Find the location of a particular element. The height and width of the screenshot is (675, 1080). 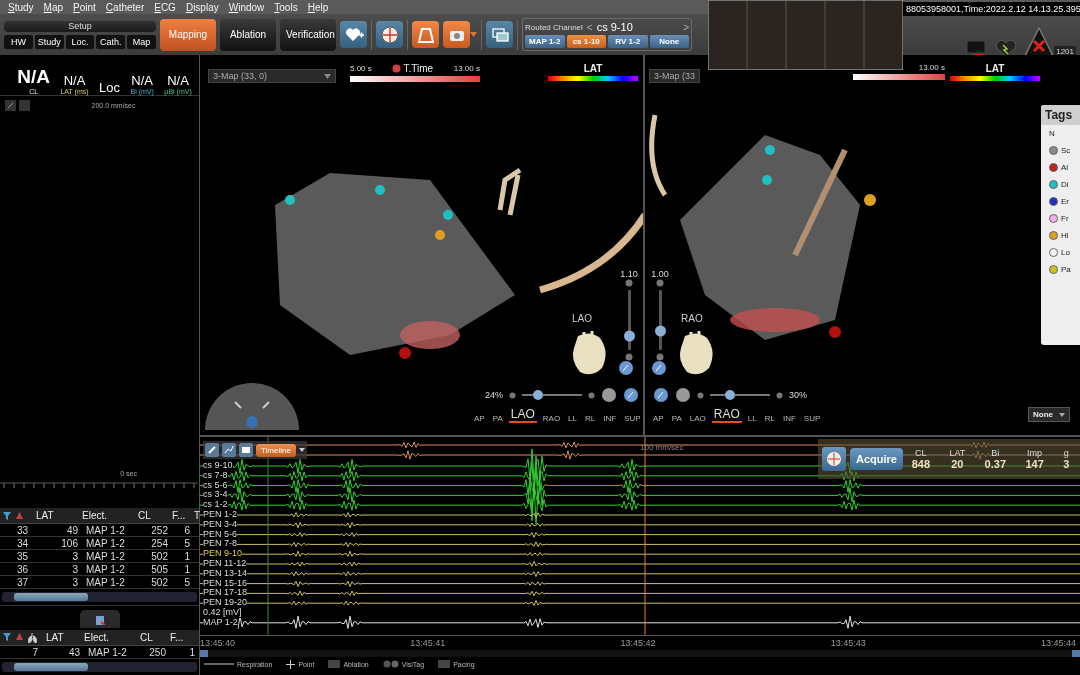

channel-label: MAP 1-2 is located at coordinates (220, 622).